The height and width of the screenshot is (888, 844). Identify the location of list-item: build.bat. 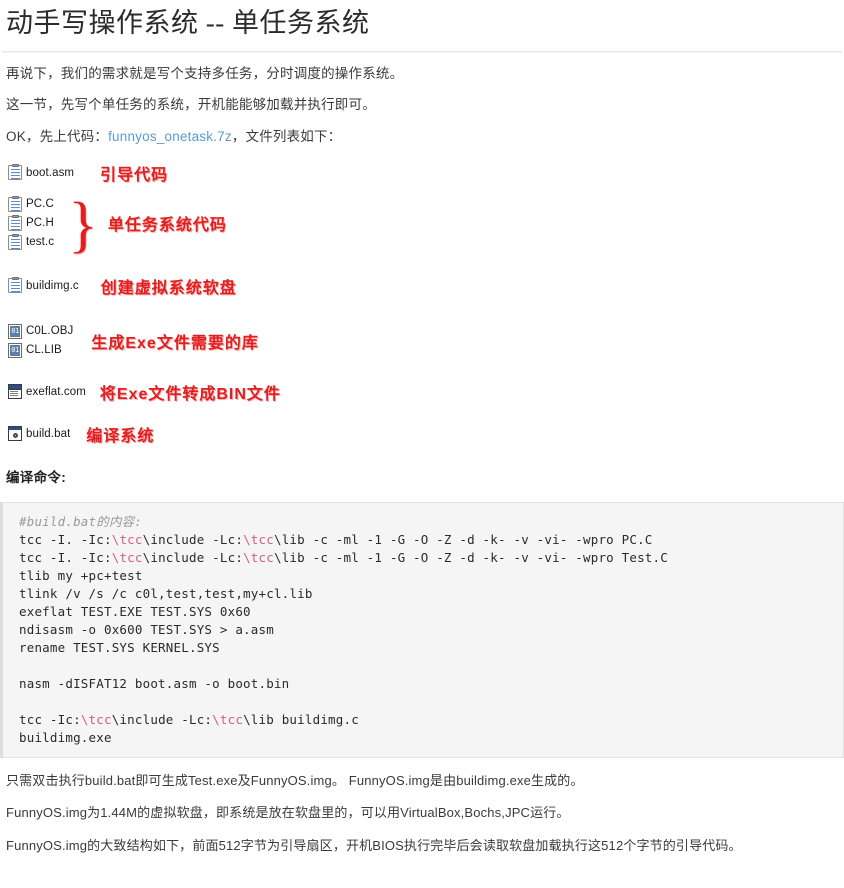
(39, 433).